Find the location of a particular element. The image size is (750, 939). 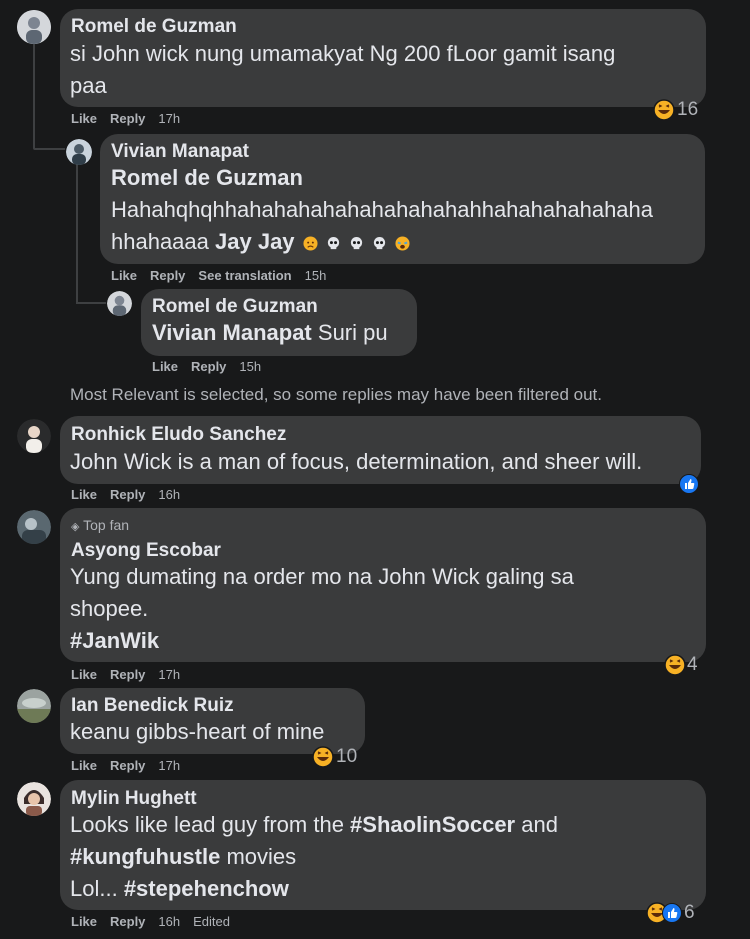

hashtag-link: #kungfuhustle is located at coordinates (145, 856).